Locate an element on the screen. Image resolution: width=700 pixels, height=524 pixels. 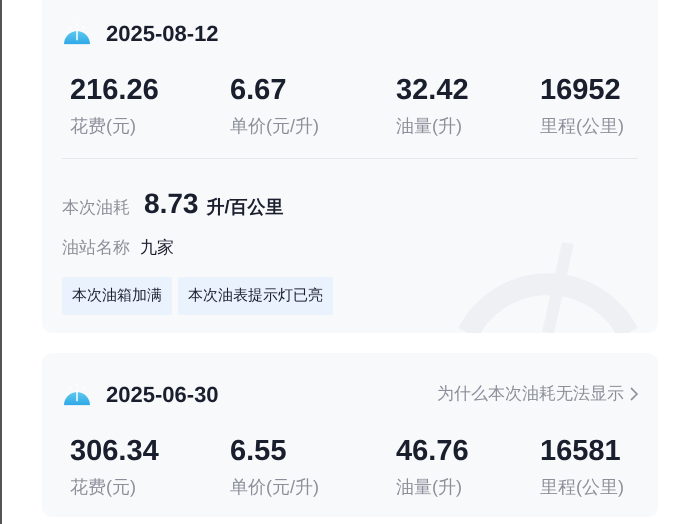
stat-value: 16581 is located at coordinates (581, 451).